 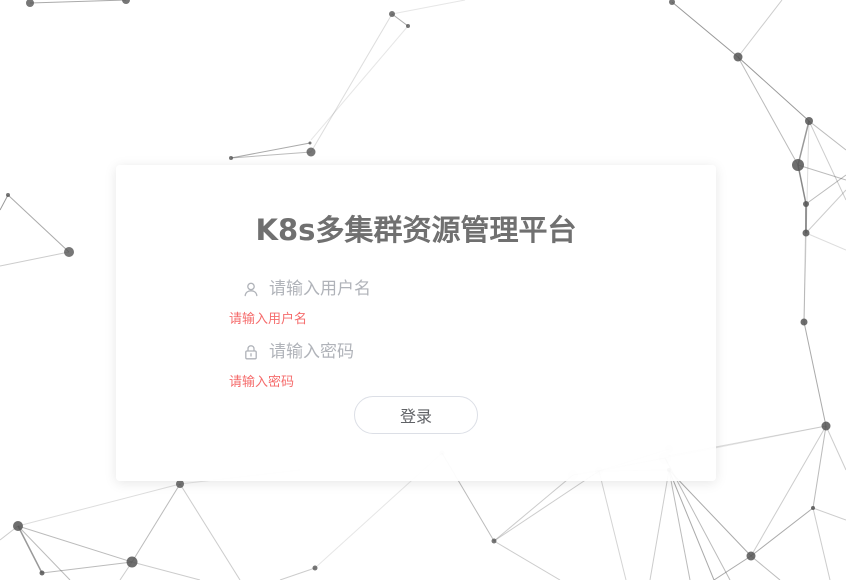 What do you see at coordinates (262, 382) in the screenshot?
I see `password-error-message: 请输入密码` at bounding box center [262, 382].